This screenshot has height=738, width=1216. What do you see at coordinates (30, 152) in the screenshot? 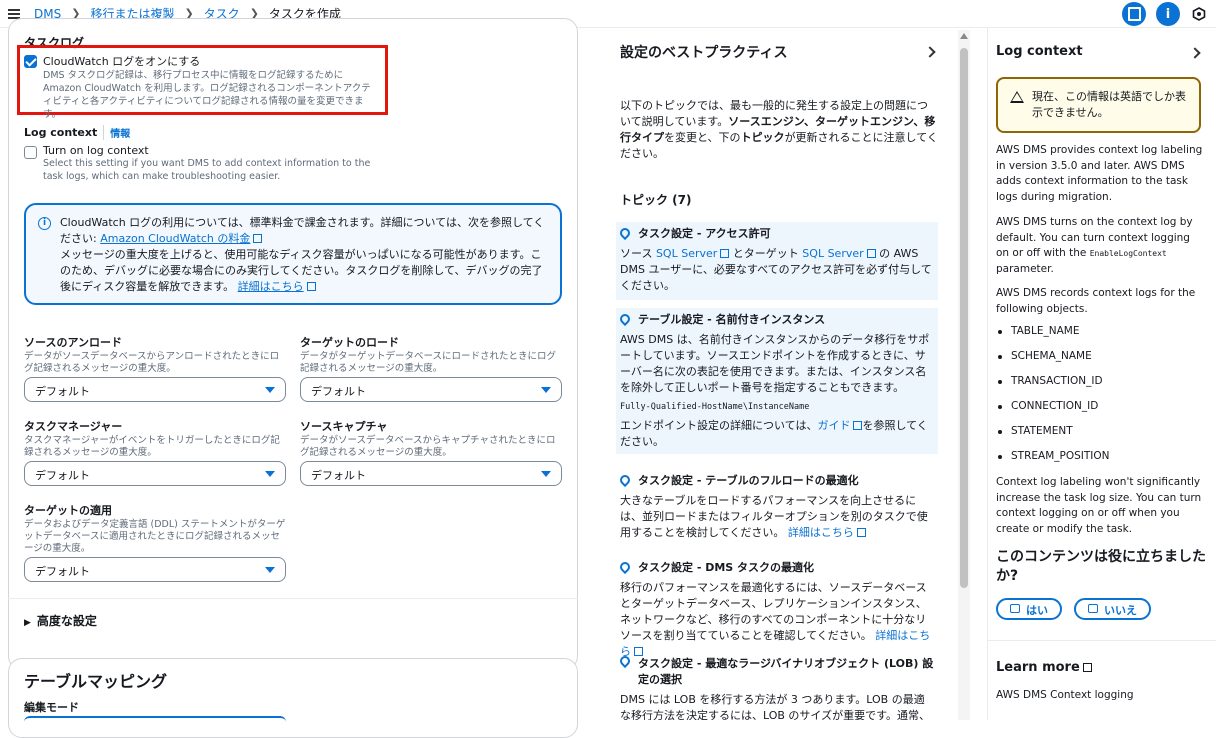
I see `log-context-checkbox` at bounding box center [30, 152].